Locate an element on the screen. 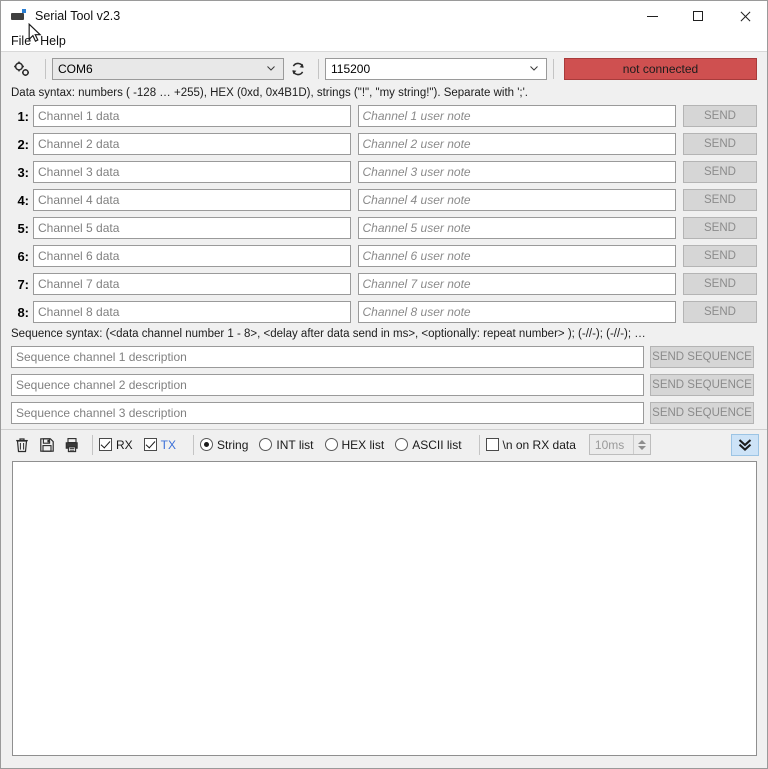 This screenshot has height=769, width=768. newline-on-rx-label: \n on RX data is located at coordinates (539, 444).